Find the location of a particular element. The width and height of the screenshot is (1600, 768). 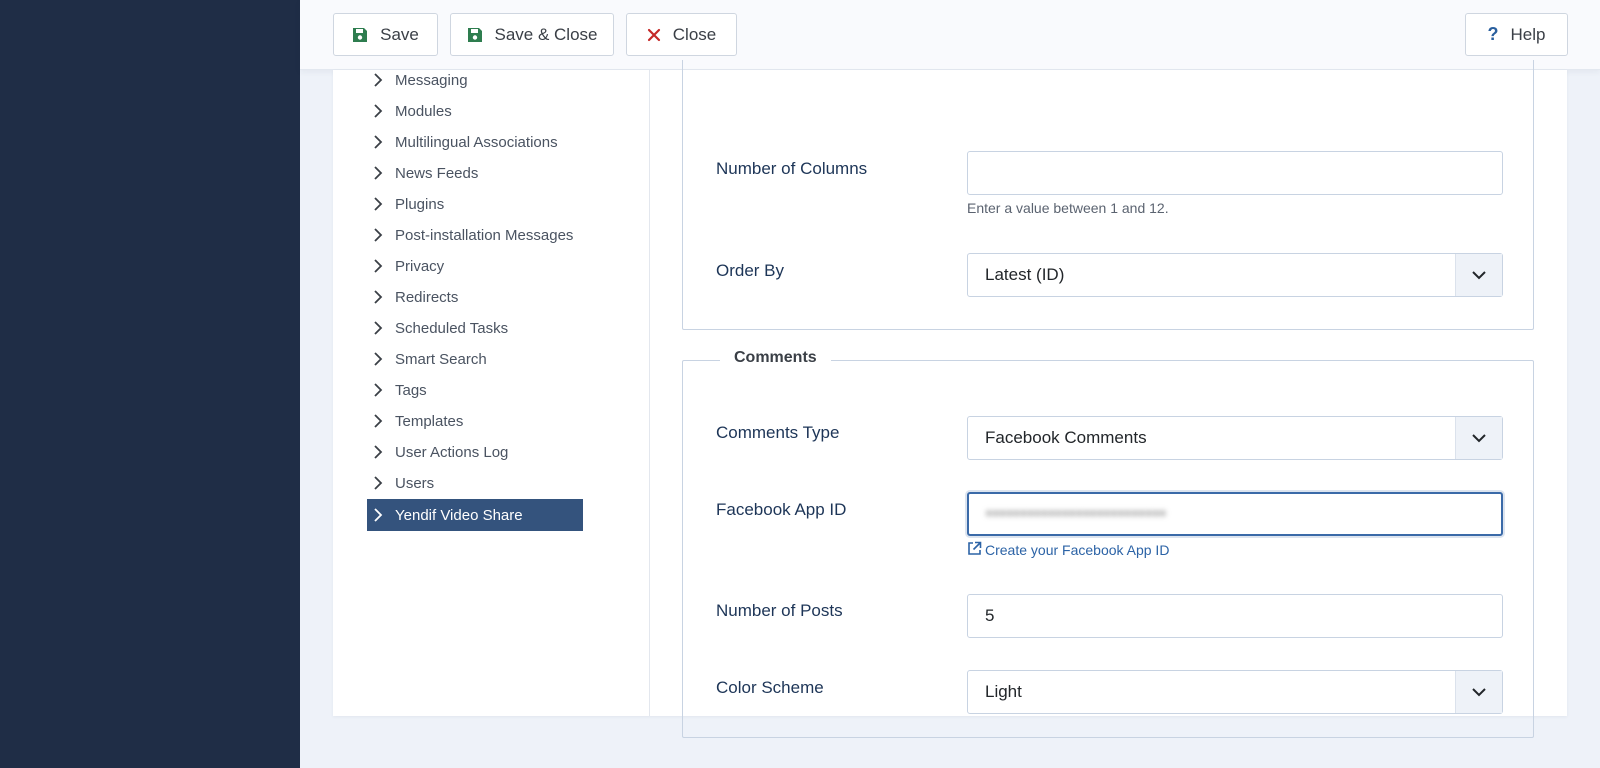

sidebar-item-label: Scheduled Tasks is located at coordinates (452, 328).